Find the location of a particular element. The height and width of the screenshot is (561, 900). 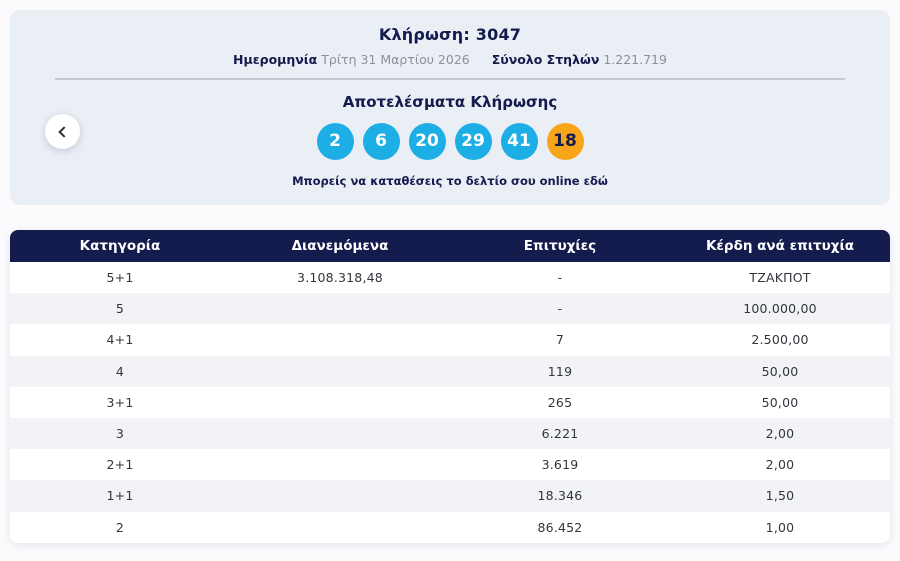

draw-date-value: Τρίτη 31 Μαρτίου 2026 is located at coordinates (395, 59).